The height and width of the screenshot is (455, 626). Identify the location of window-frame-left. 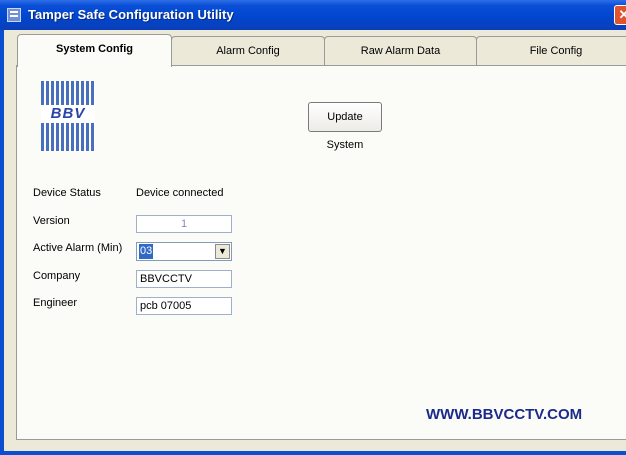
(2, 242).